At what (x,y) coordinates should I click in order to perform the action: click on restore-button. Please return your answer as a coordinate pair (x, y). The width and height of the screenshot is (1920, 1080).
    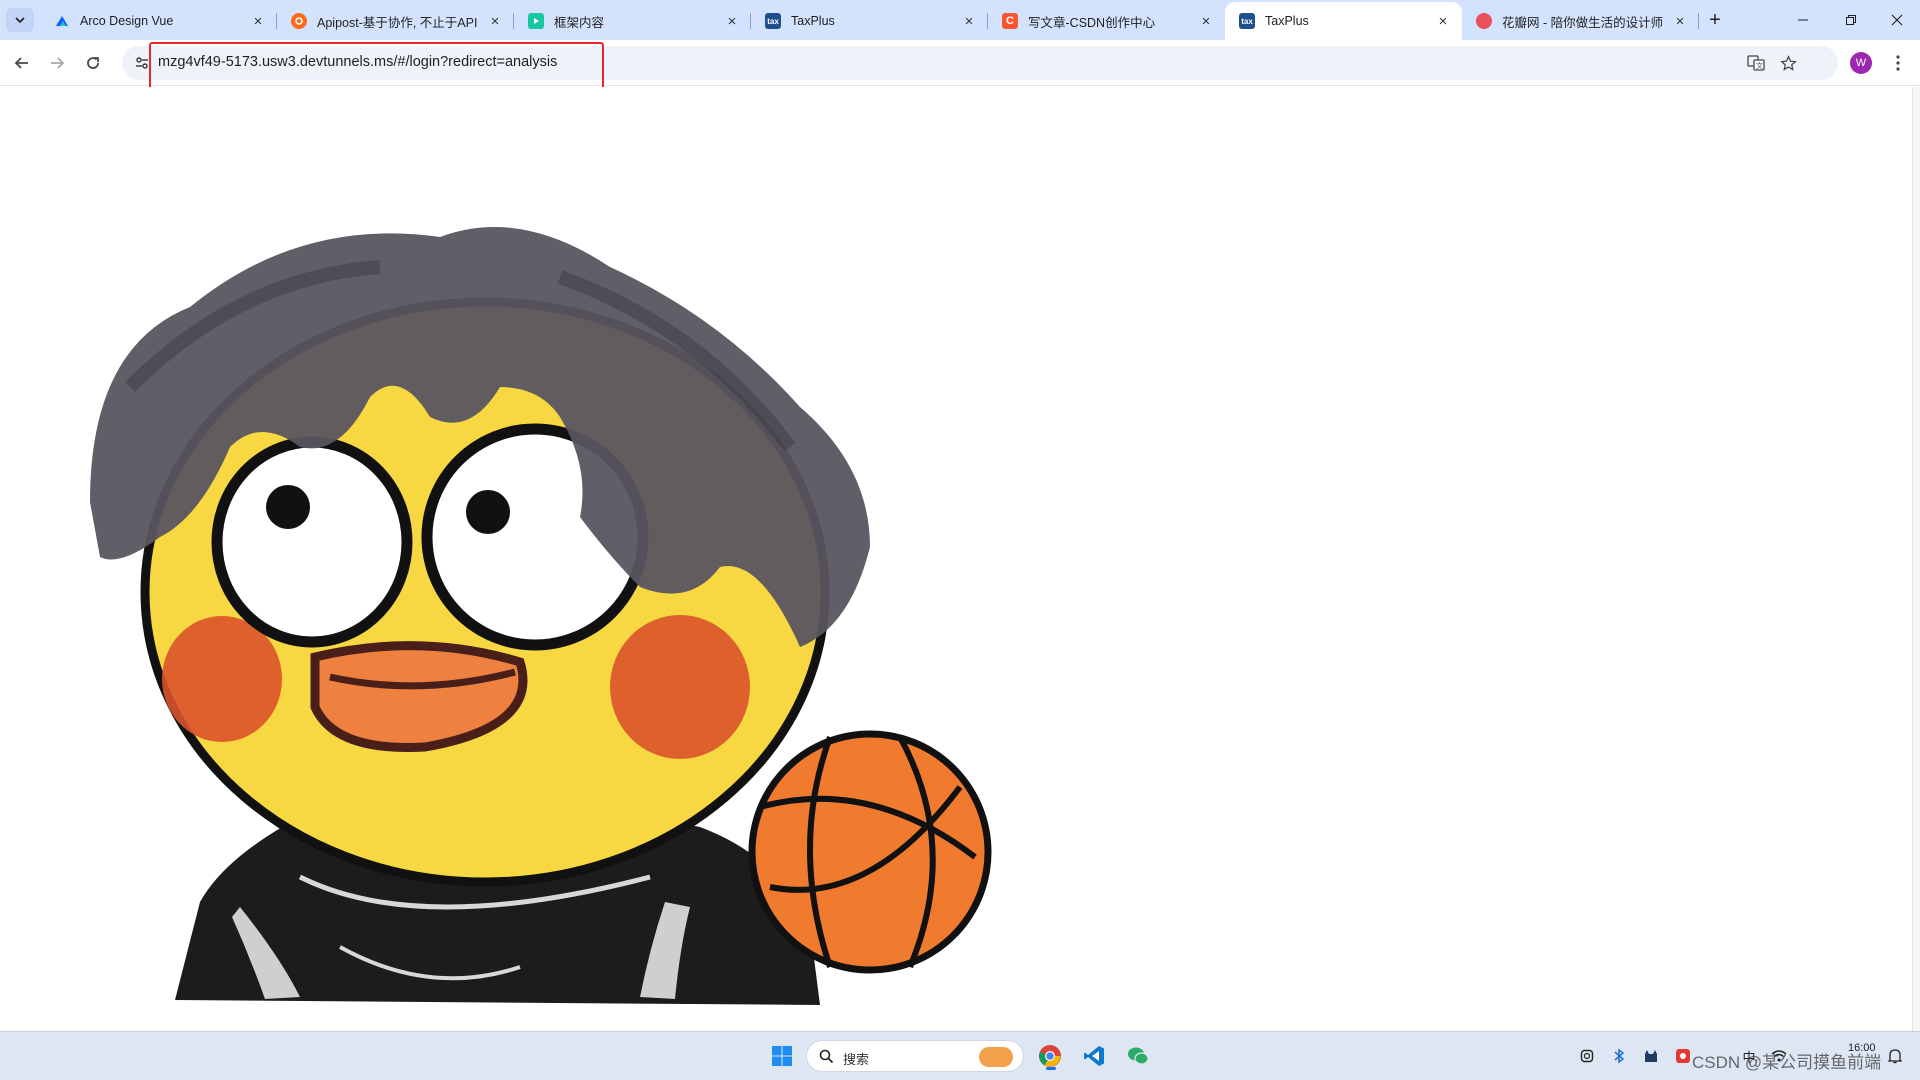
    Looking at the image, I should click on (1851, 20).